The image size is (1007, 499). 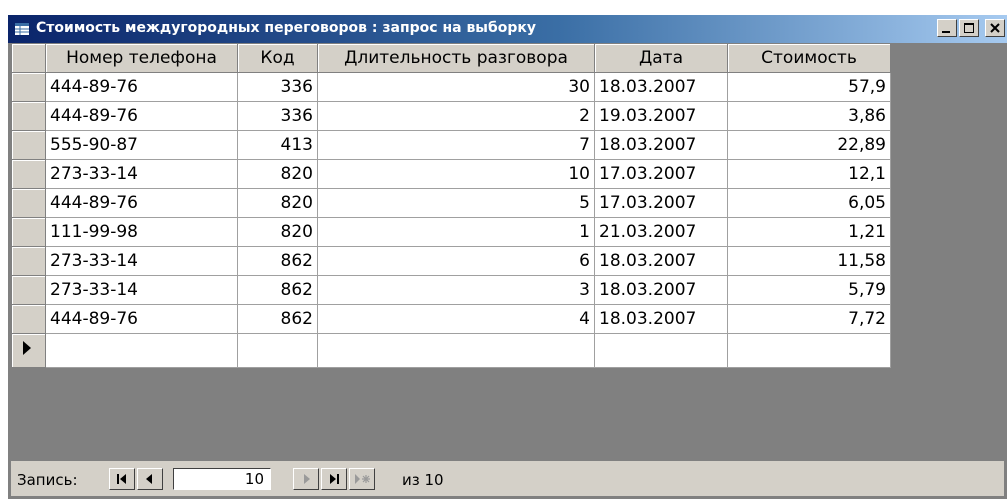 I want to click on minimize-icon, so click(x=946, y=32).